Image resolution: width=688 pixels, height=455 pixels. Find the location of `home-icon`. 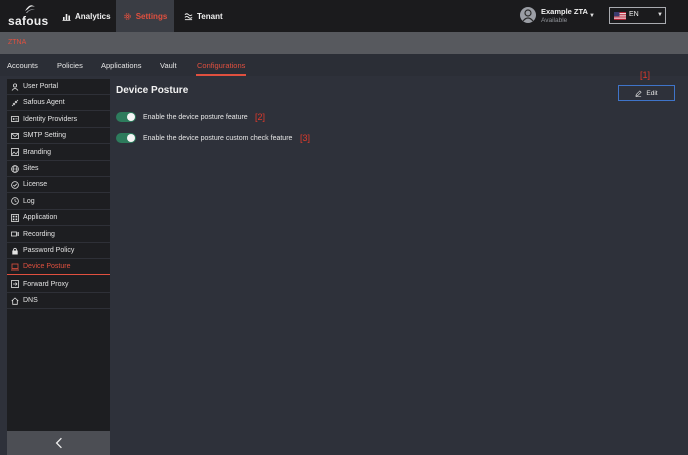

home-icon is located at coordinates (15, 301).